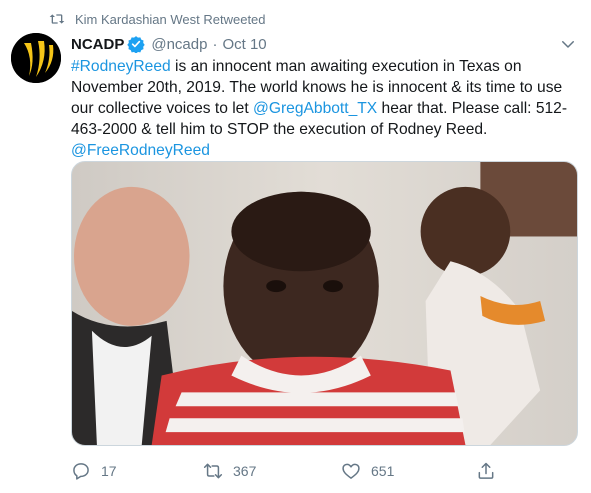 The height and width of the screenshot is (493, 591). I want to click on tweet-actions: 17 367 651, so click(325, 471).